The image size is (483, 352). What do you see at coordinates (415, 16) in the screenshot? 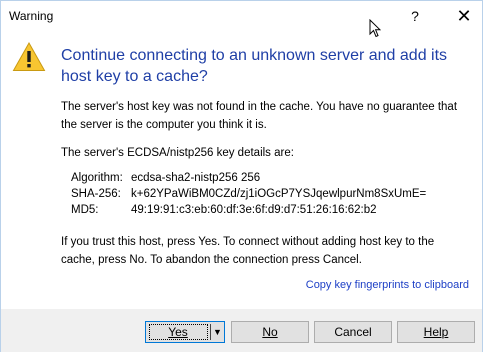
I see `help-icon: ?` at bounding box center [415, 16].